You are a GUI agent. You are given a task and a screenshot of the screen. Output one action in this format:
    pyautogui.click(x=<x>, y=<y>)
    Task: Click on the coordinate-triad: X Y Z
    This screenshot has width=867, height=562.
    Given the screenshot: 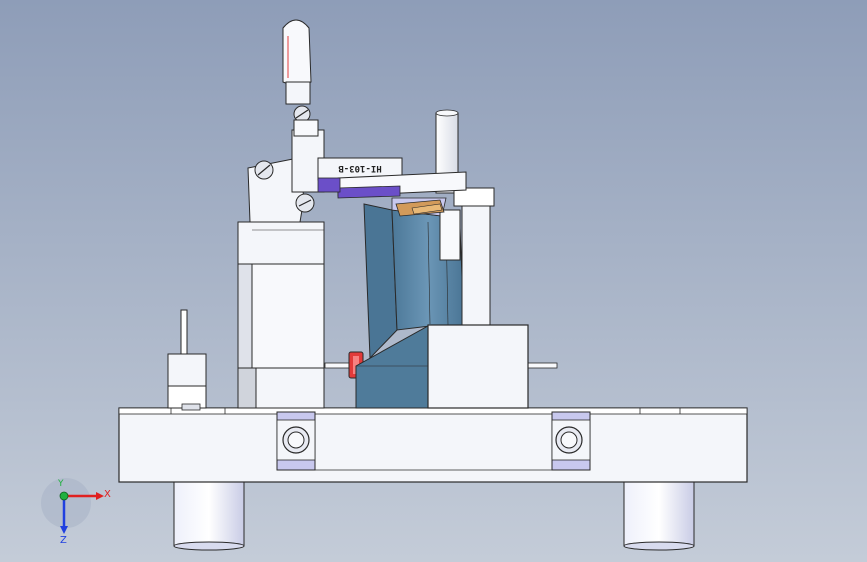 What is the action you would take?
    pyautogui.click(x=76, y=512)
    